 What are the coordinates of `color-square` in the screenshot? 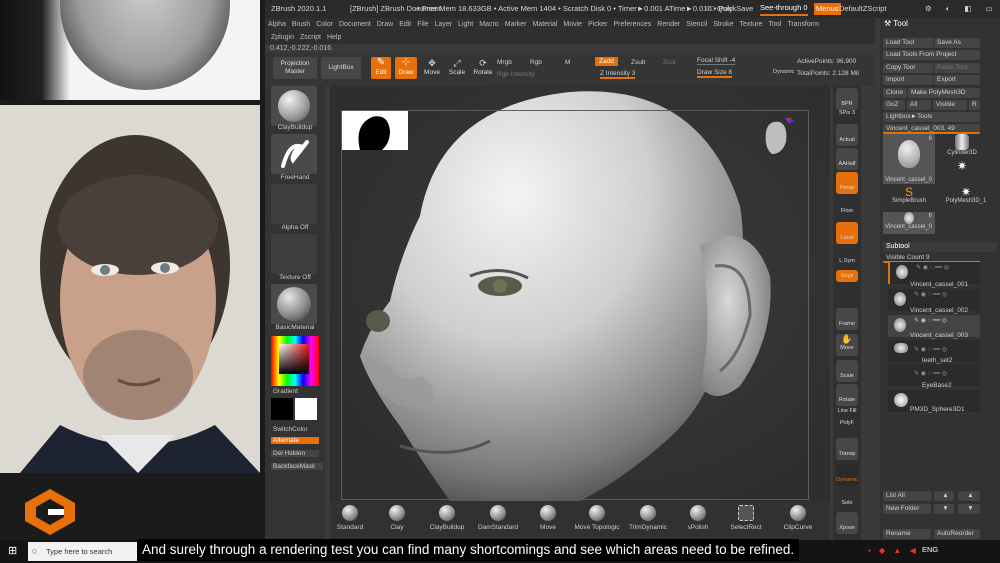 It's located at (294, 359).